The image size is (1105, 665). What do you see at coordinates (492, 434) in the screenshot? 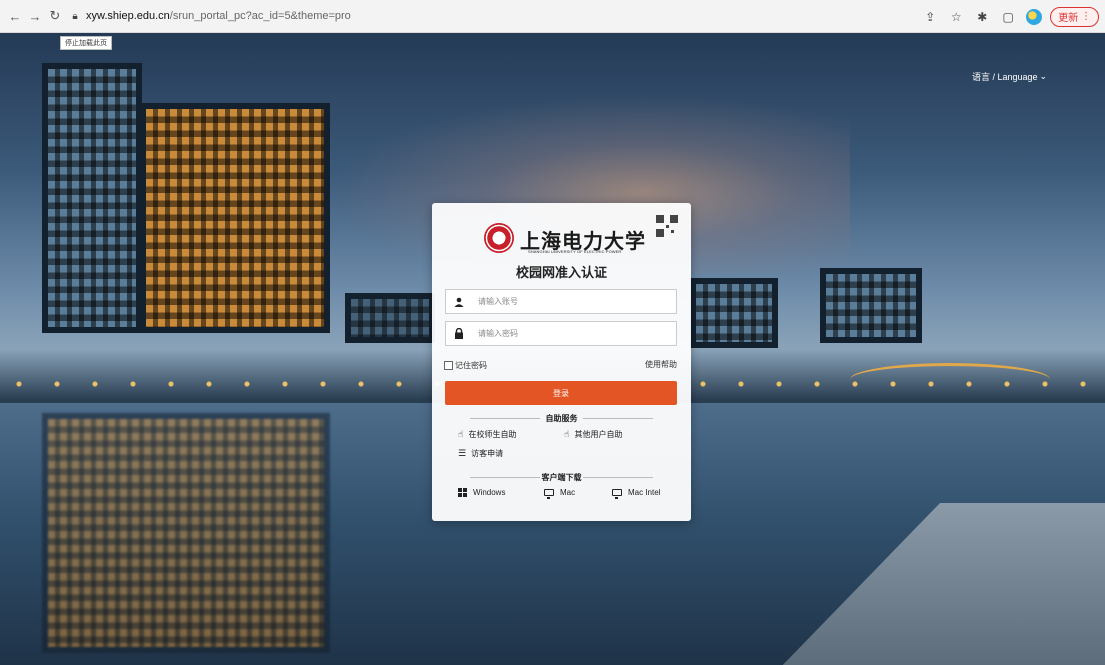
I see `staff-student-self-service-label: 在校师生自助` at bounding box center [492, 434].